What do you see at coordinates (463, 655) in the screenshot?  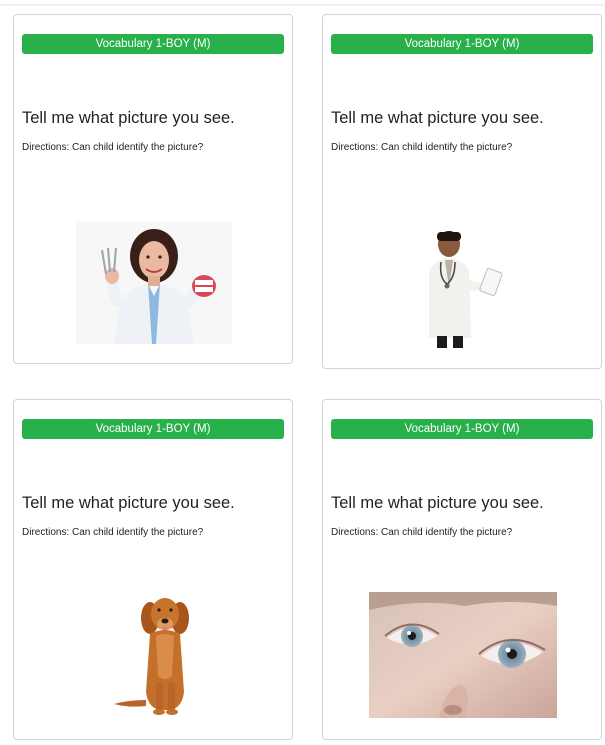 I see `eye-photo-icon` at bounding box center [463, 655].